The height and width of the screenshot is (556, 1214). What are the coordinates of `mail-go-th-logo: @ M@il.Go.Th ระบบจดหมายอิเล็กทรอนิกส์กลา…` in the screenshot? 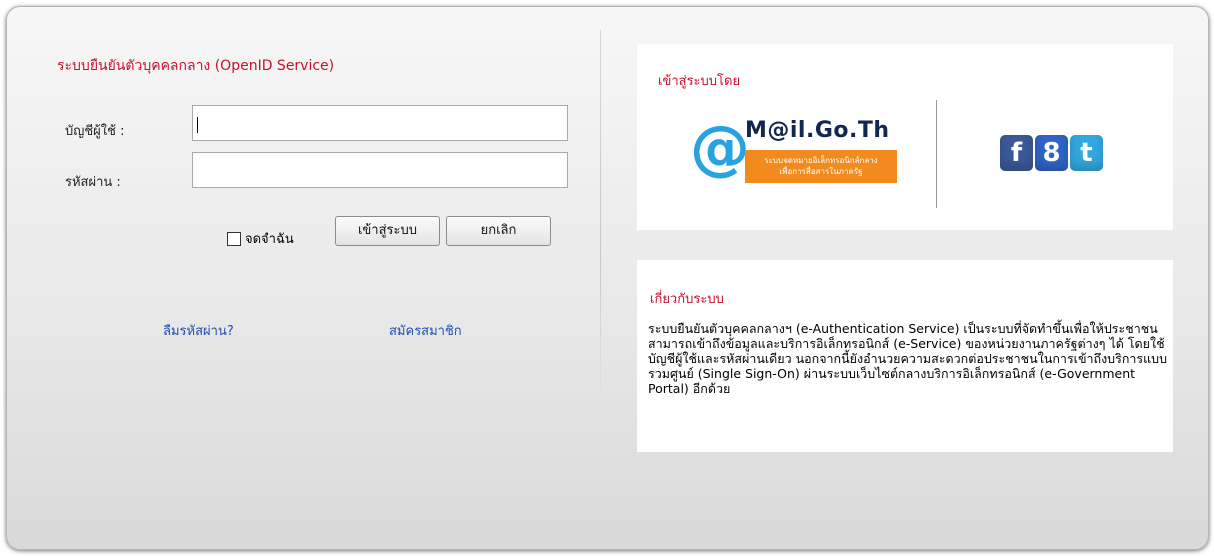 It's located at (794, 152).